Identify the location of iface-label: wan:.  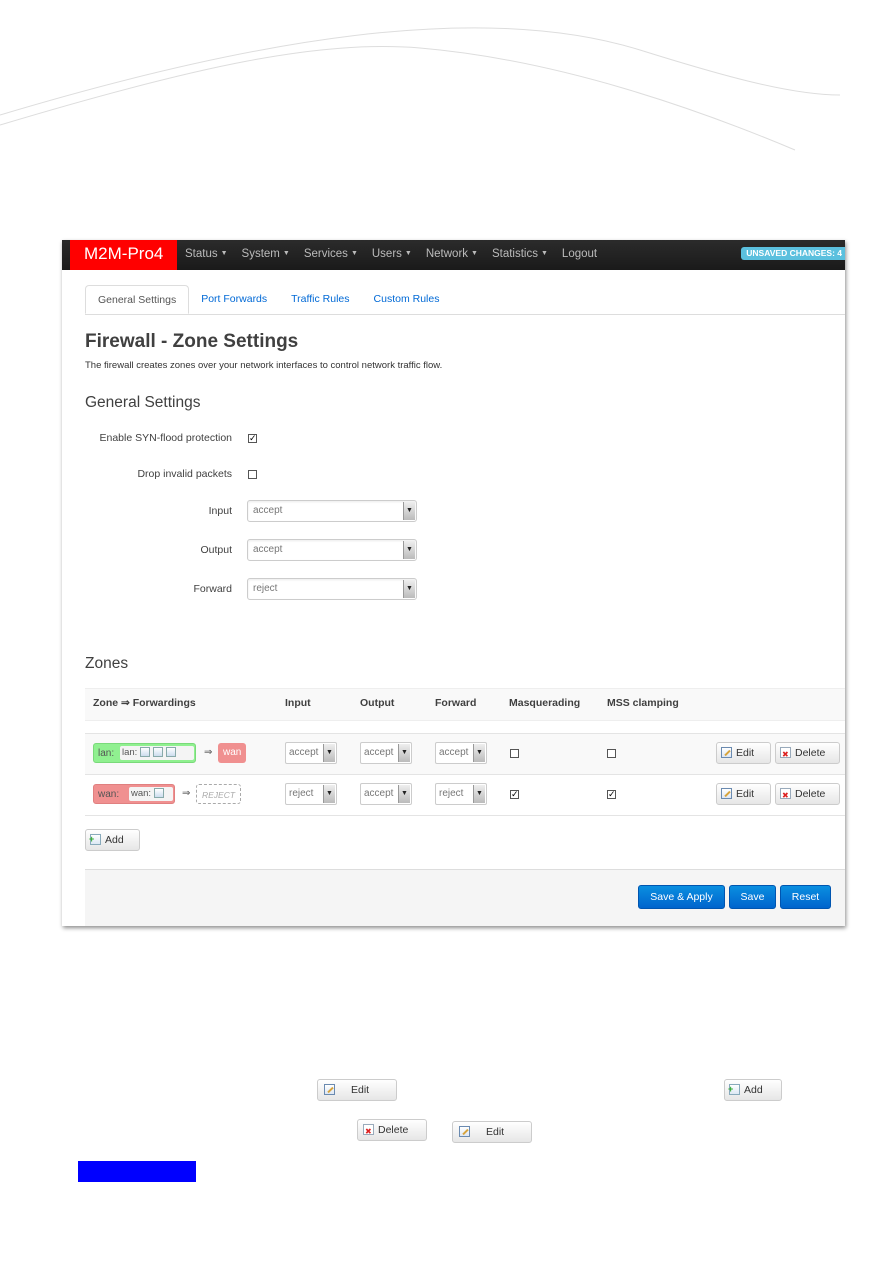
(141, 793).